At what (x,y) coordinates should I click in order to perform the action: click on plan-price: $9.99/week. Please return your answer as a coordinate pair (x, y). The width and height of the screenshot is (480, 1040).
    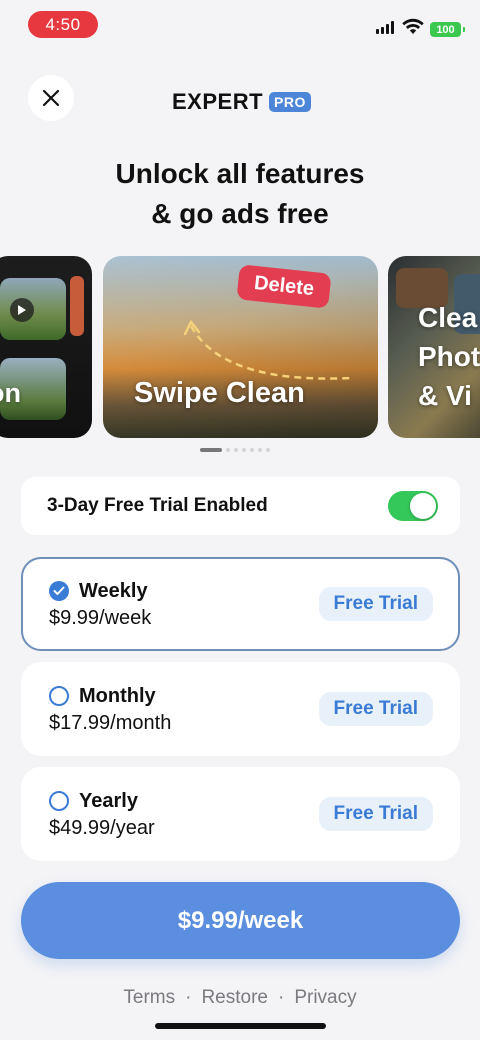
    Looking at the image, I should click on (100, 618).